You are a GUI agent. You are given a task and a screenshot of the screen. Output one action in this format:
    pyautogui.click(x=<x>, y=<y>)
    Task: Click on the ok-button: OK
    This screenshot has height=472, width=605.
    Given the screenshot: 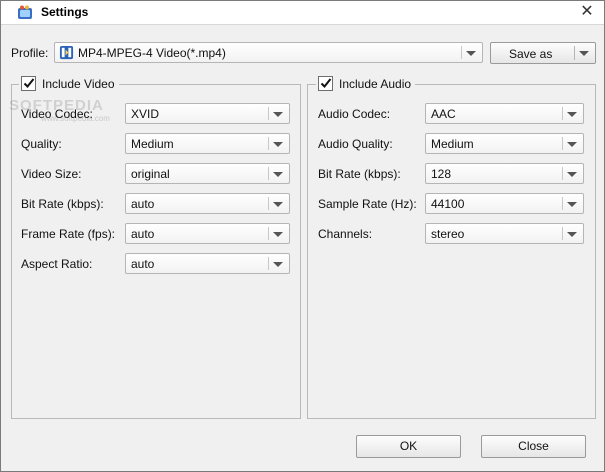 What is the action you would take?
    pyautogui.click(x=408, y=446)
    